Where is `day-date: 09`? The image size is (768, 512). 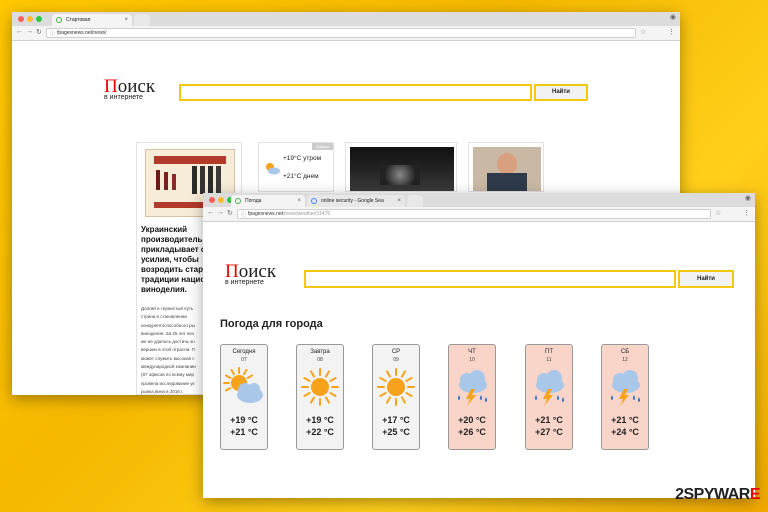
day-date: 09 is located at coordinates (396, 360).